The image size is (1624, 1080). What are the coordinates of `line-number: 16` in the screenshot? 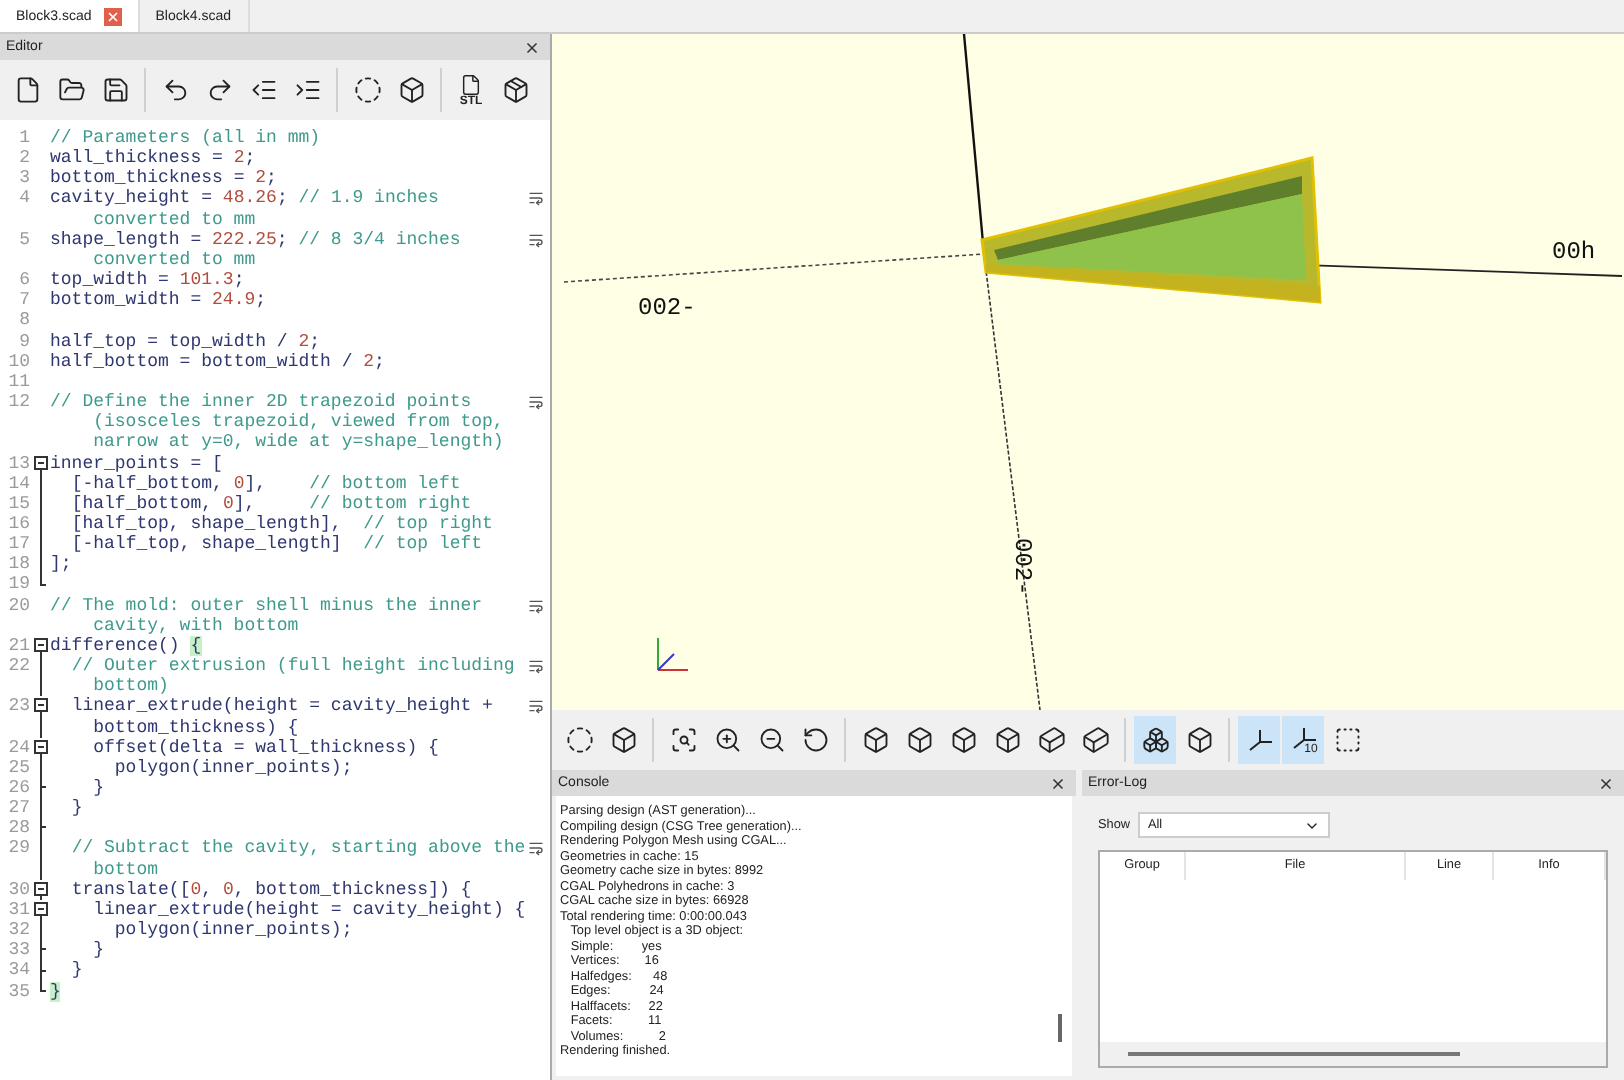 It's located at (19, 524).